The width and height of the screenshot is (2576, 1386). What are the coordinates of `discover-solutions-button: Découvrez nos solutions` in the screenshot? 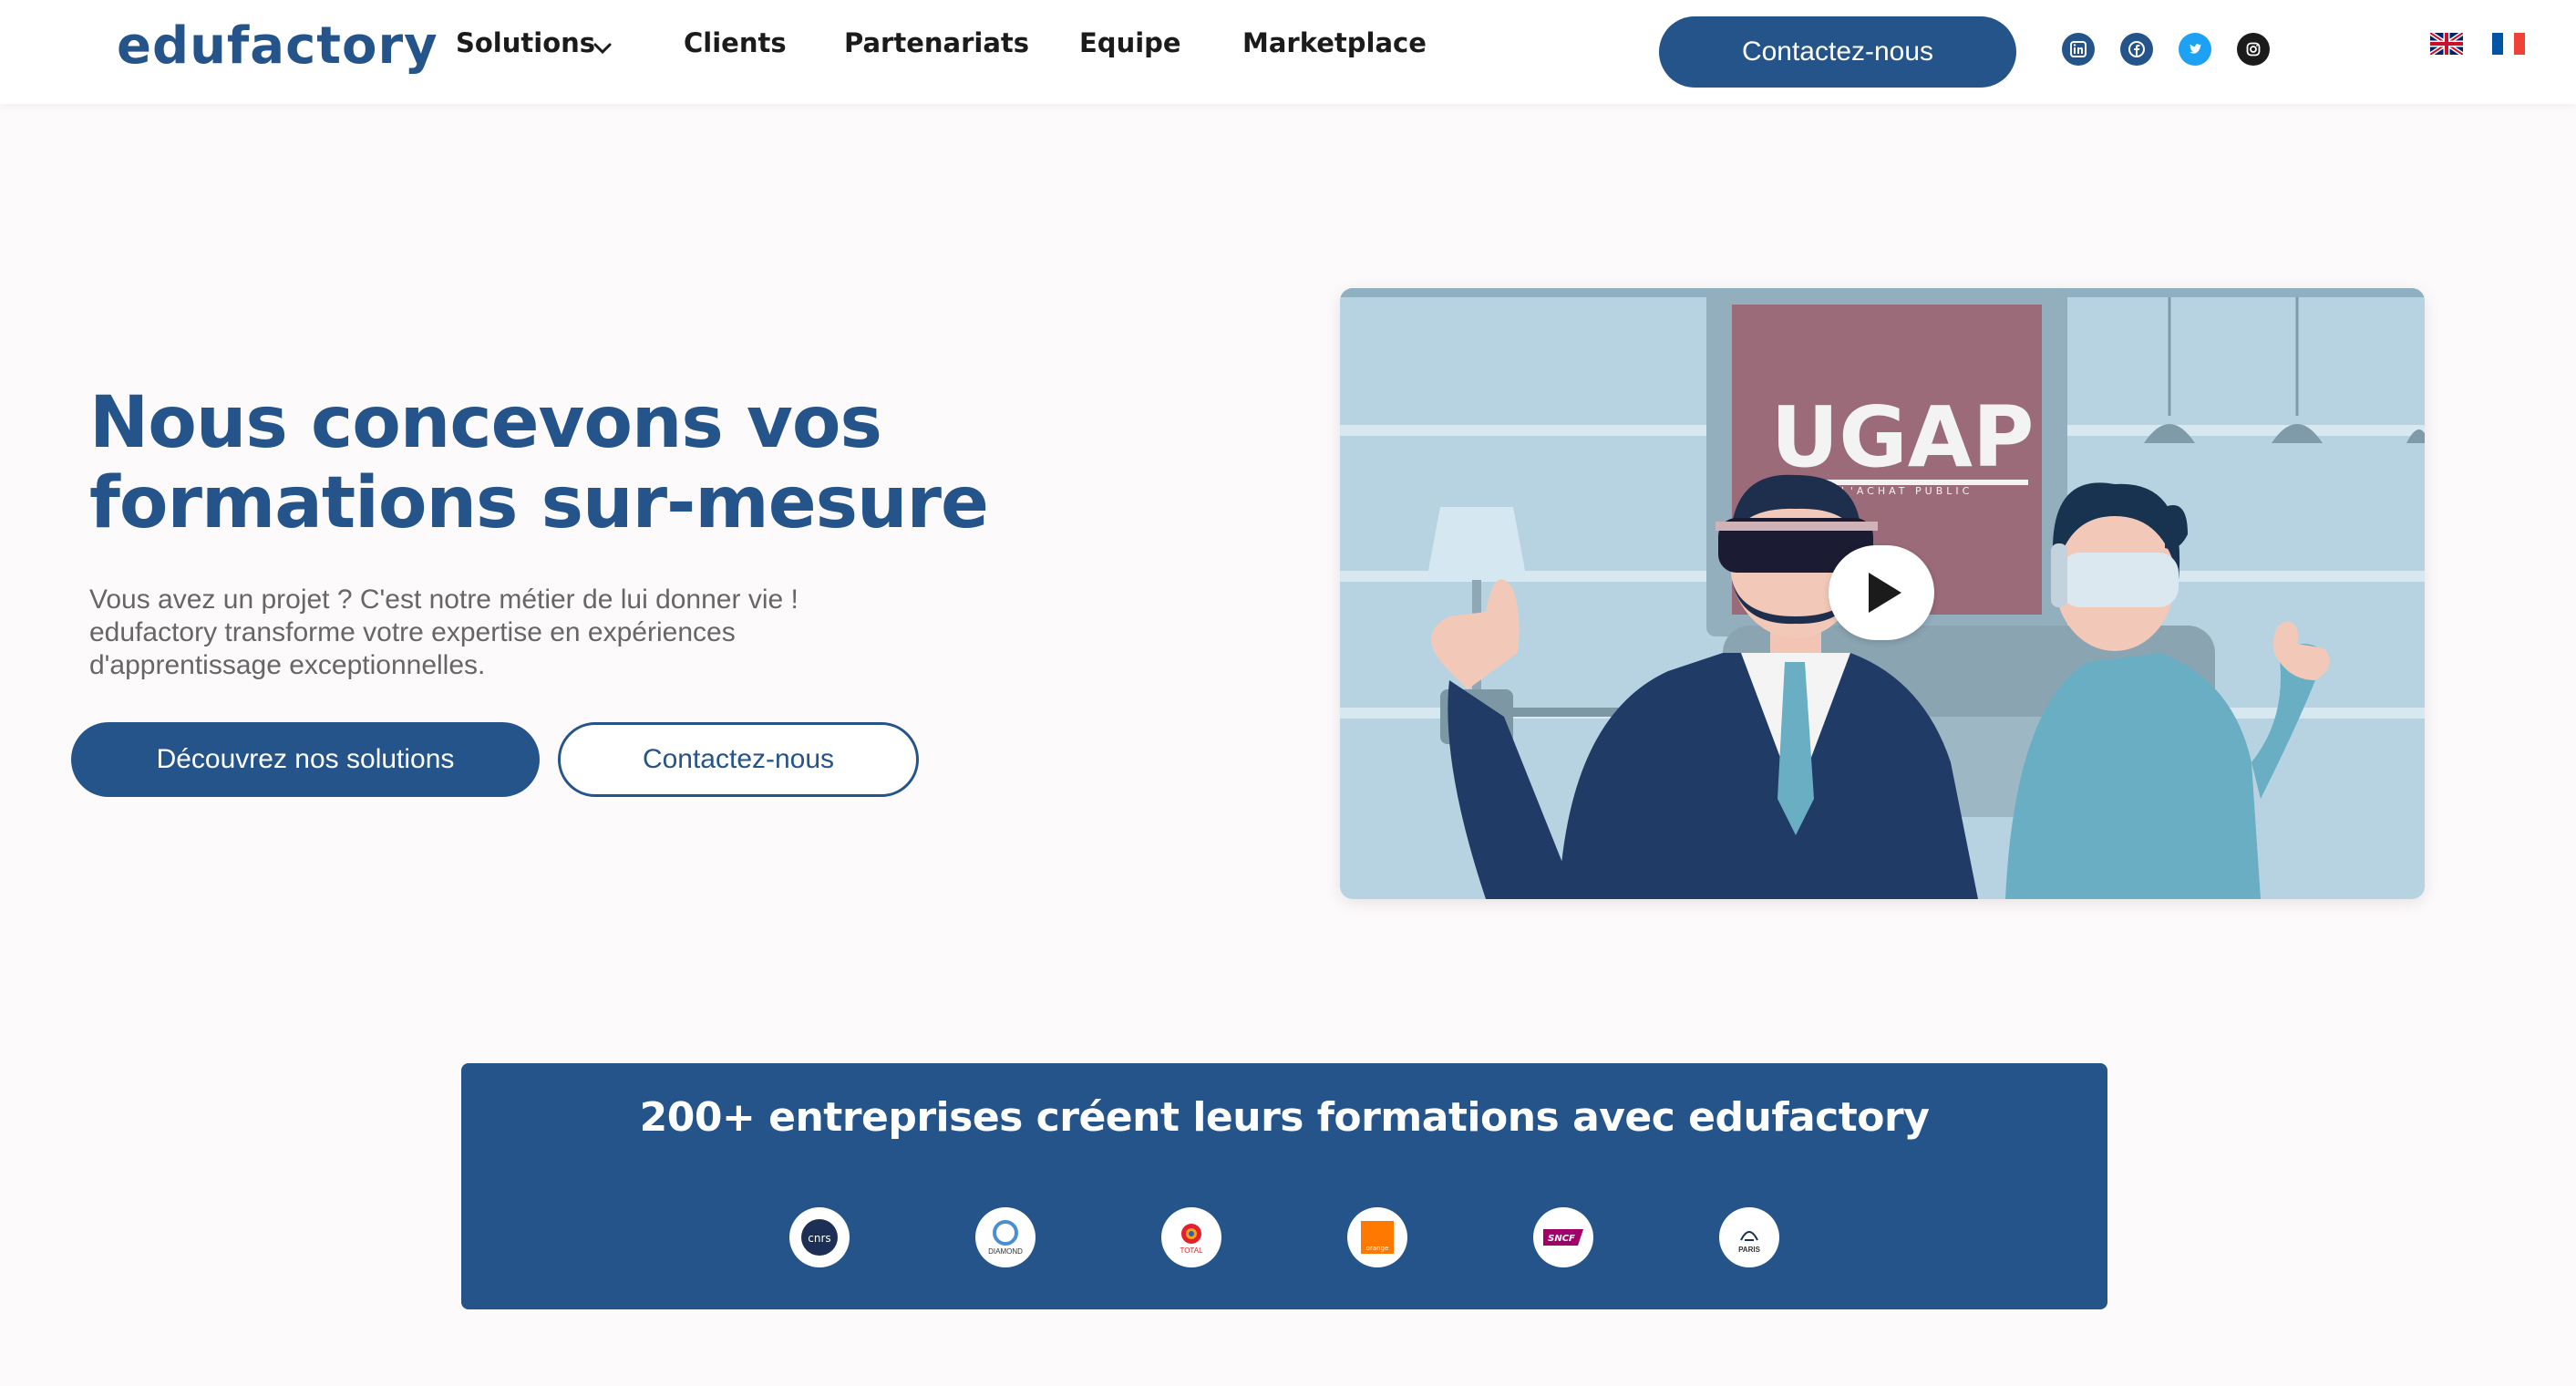 It's located at (305, 759).